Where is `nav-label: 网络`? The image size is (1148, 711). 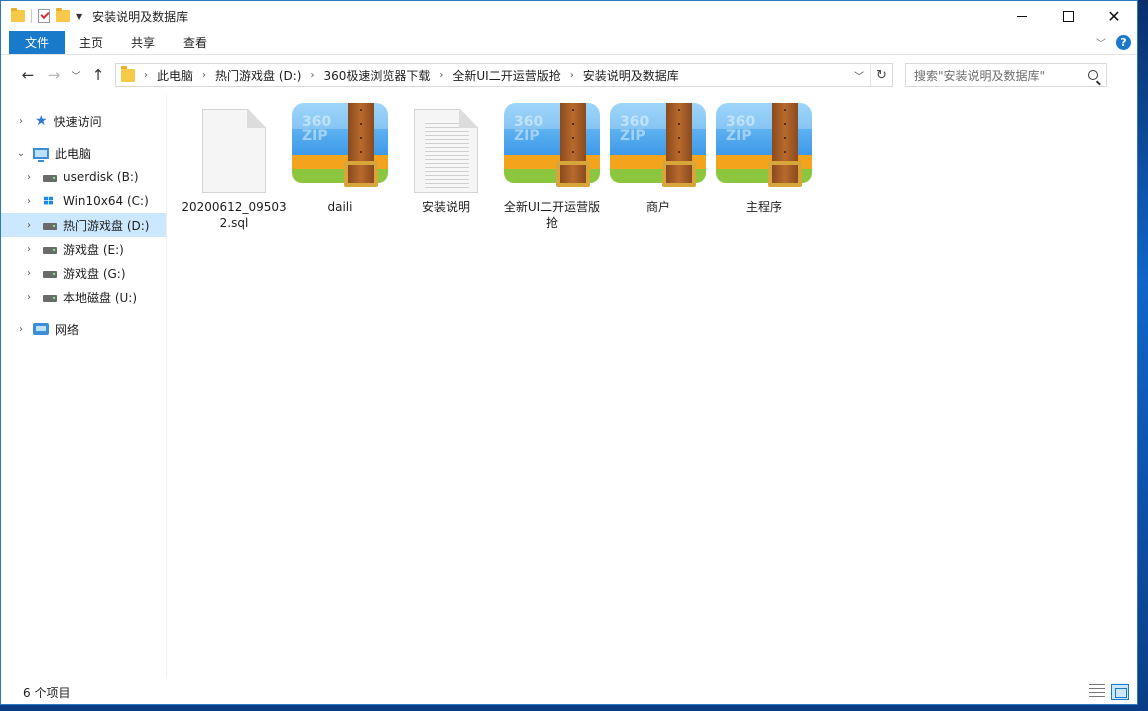
nav-label: 网络 is located at coordinates (67, 329).